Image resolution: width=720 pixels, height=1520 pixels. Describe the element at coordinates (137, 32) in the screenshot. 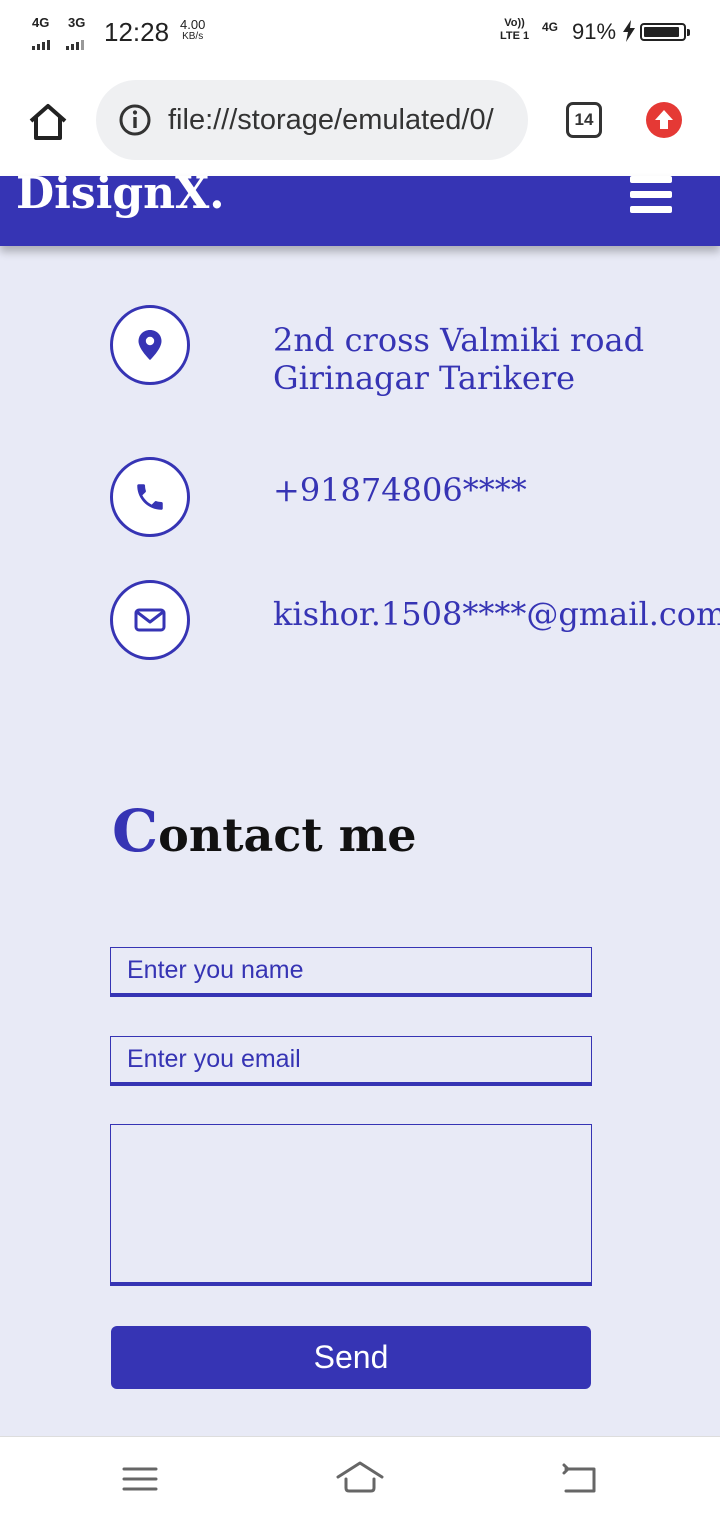

I see `clock: 12:28` at that location.